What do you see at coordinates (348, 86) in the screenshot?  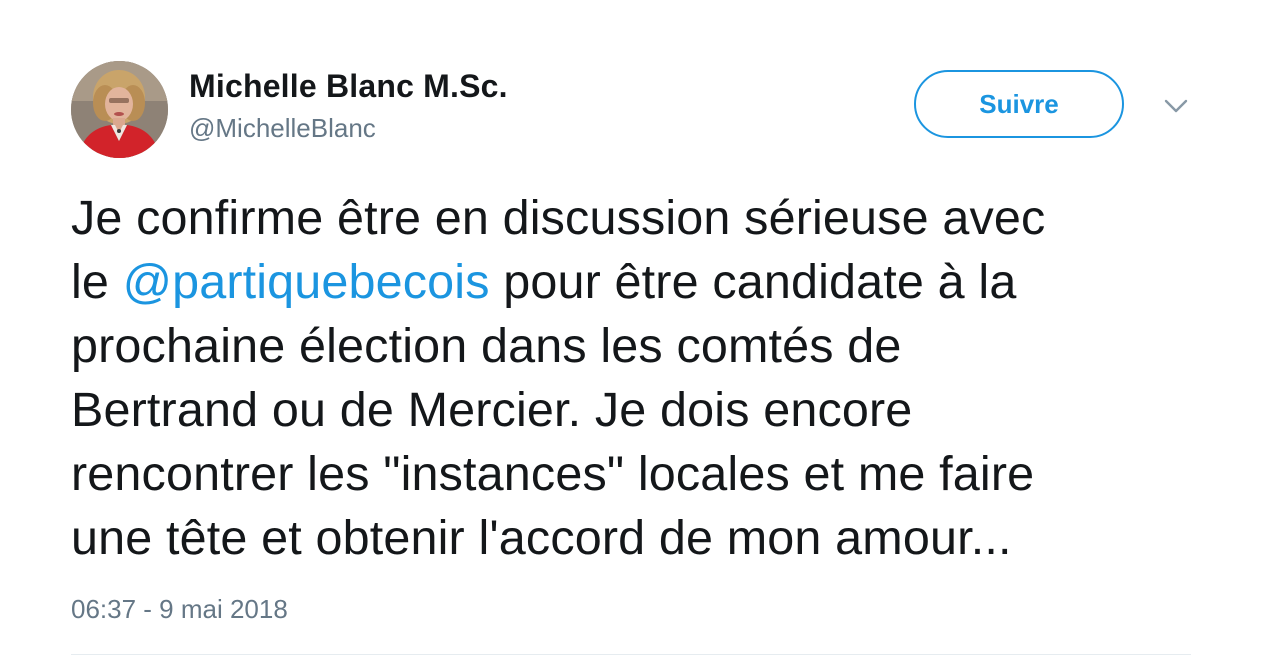 I see `author-display-name: Michelle Blanc M.Sc.` at bounding box center [348, 86].